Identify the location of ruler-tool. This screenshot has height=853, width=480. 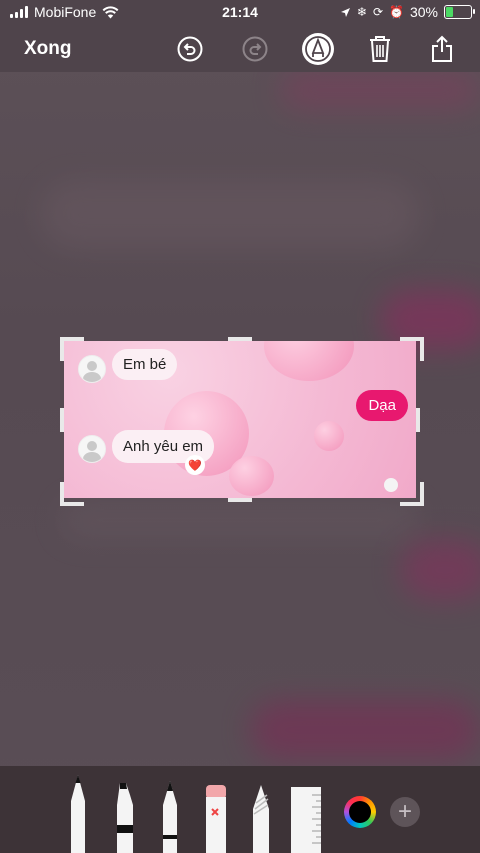
(306, 819).